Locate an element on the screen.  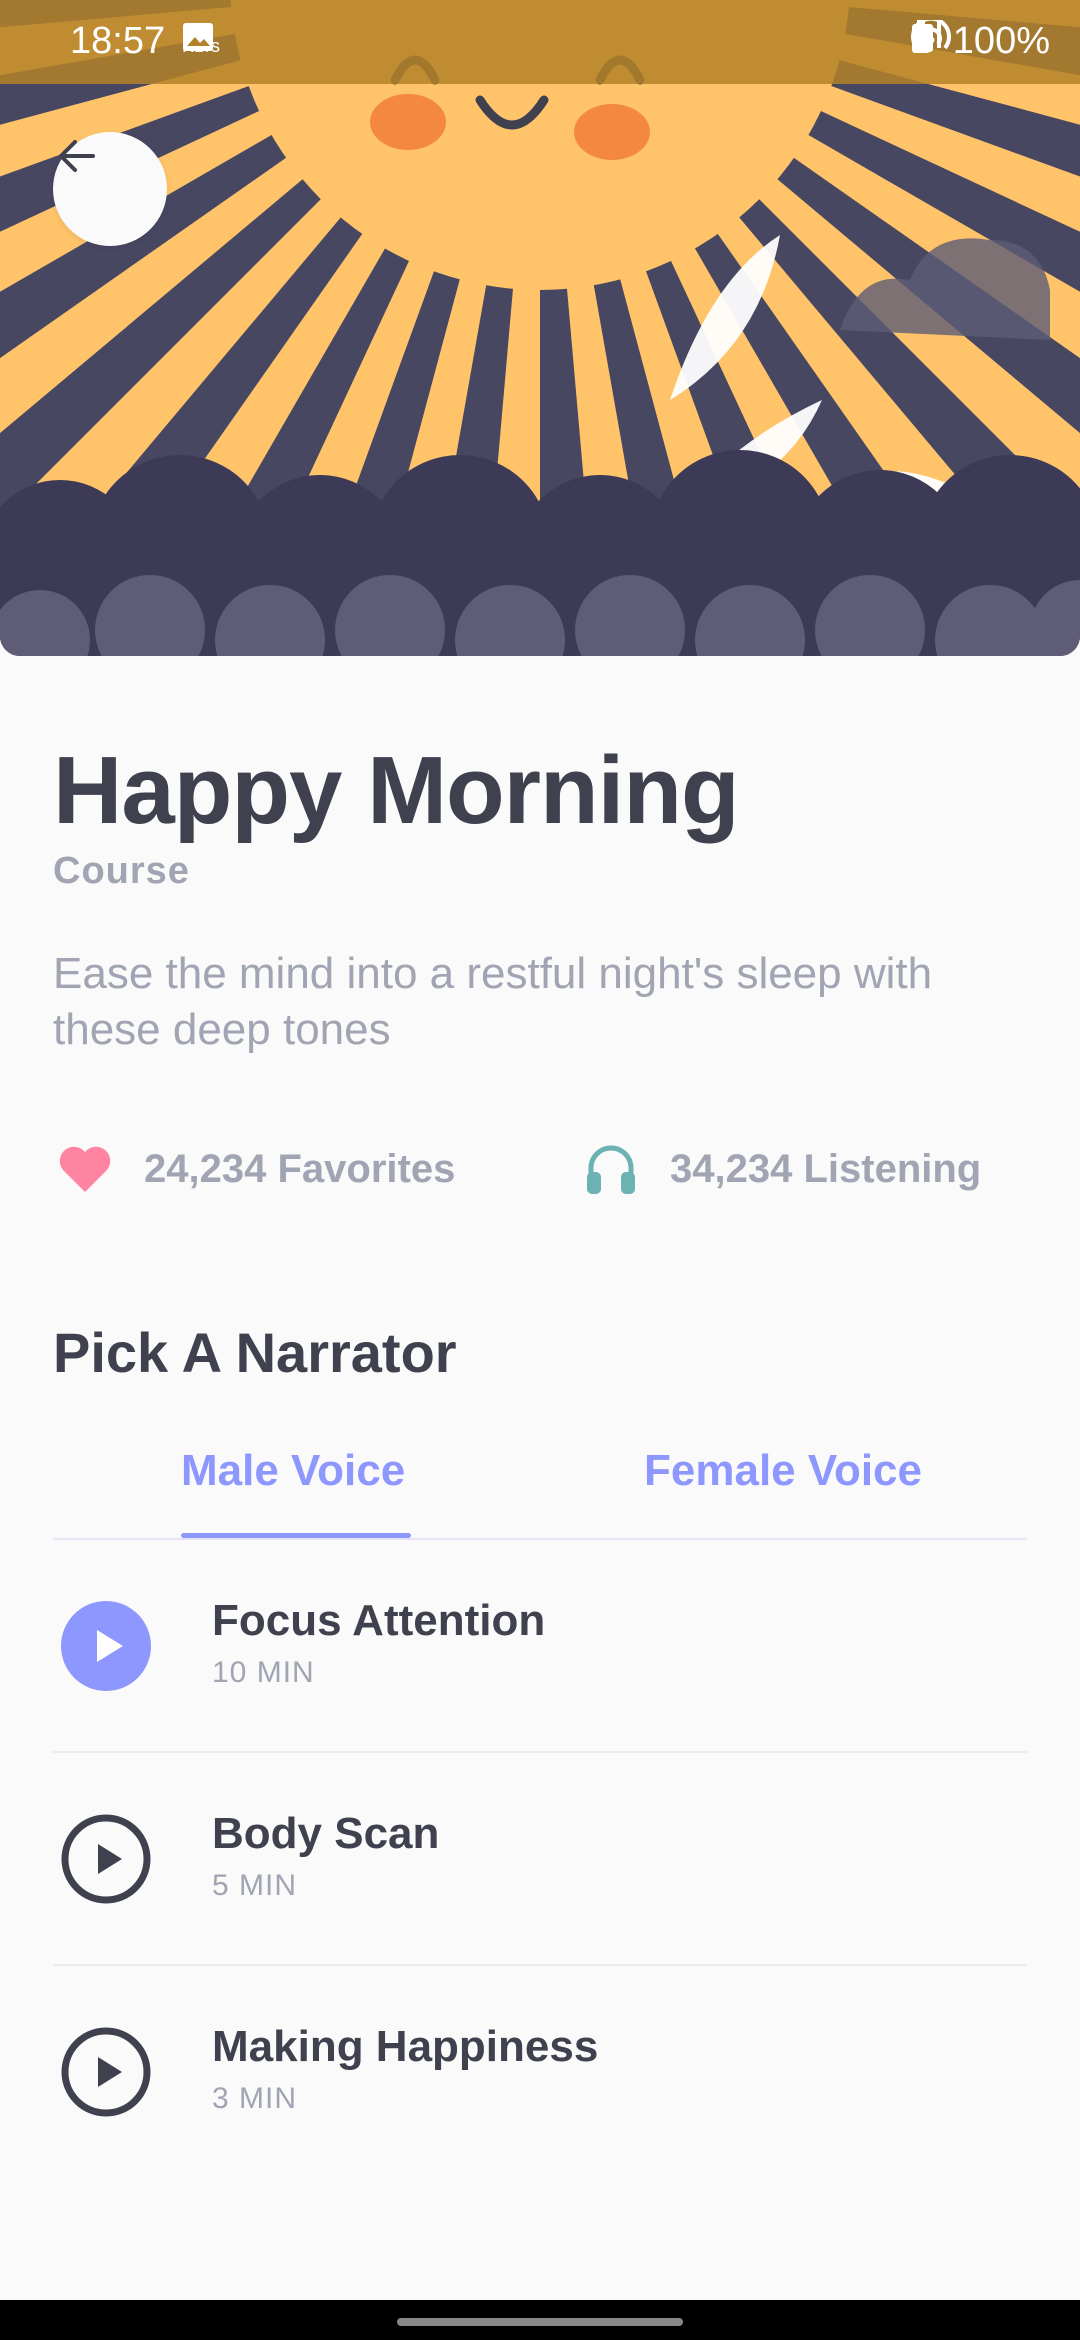
back-button is located at coordinates (110, 189).